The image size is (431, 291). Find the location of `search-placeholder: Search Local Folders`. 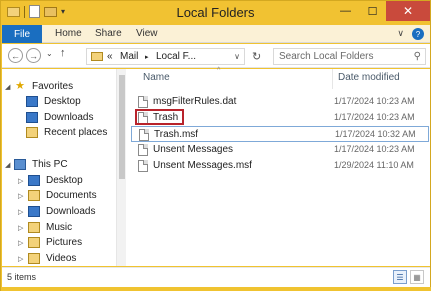

search-placeholder: Search Local Folders is located at coordinates (326, 56).